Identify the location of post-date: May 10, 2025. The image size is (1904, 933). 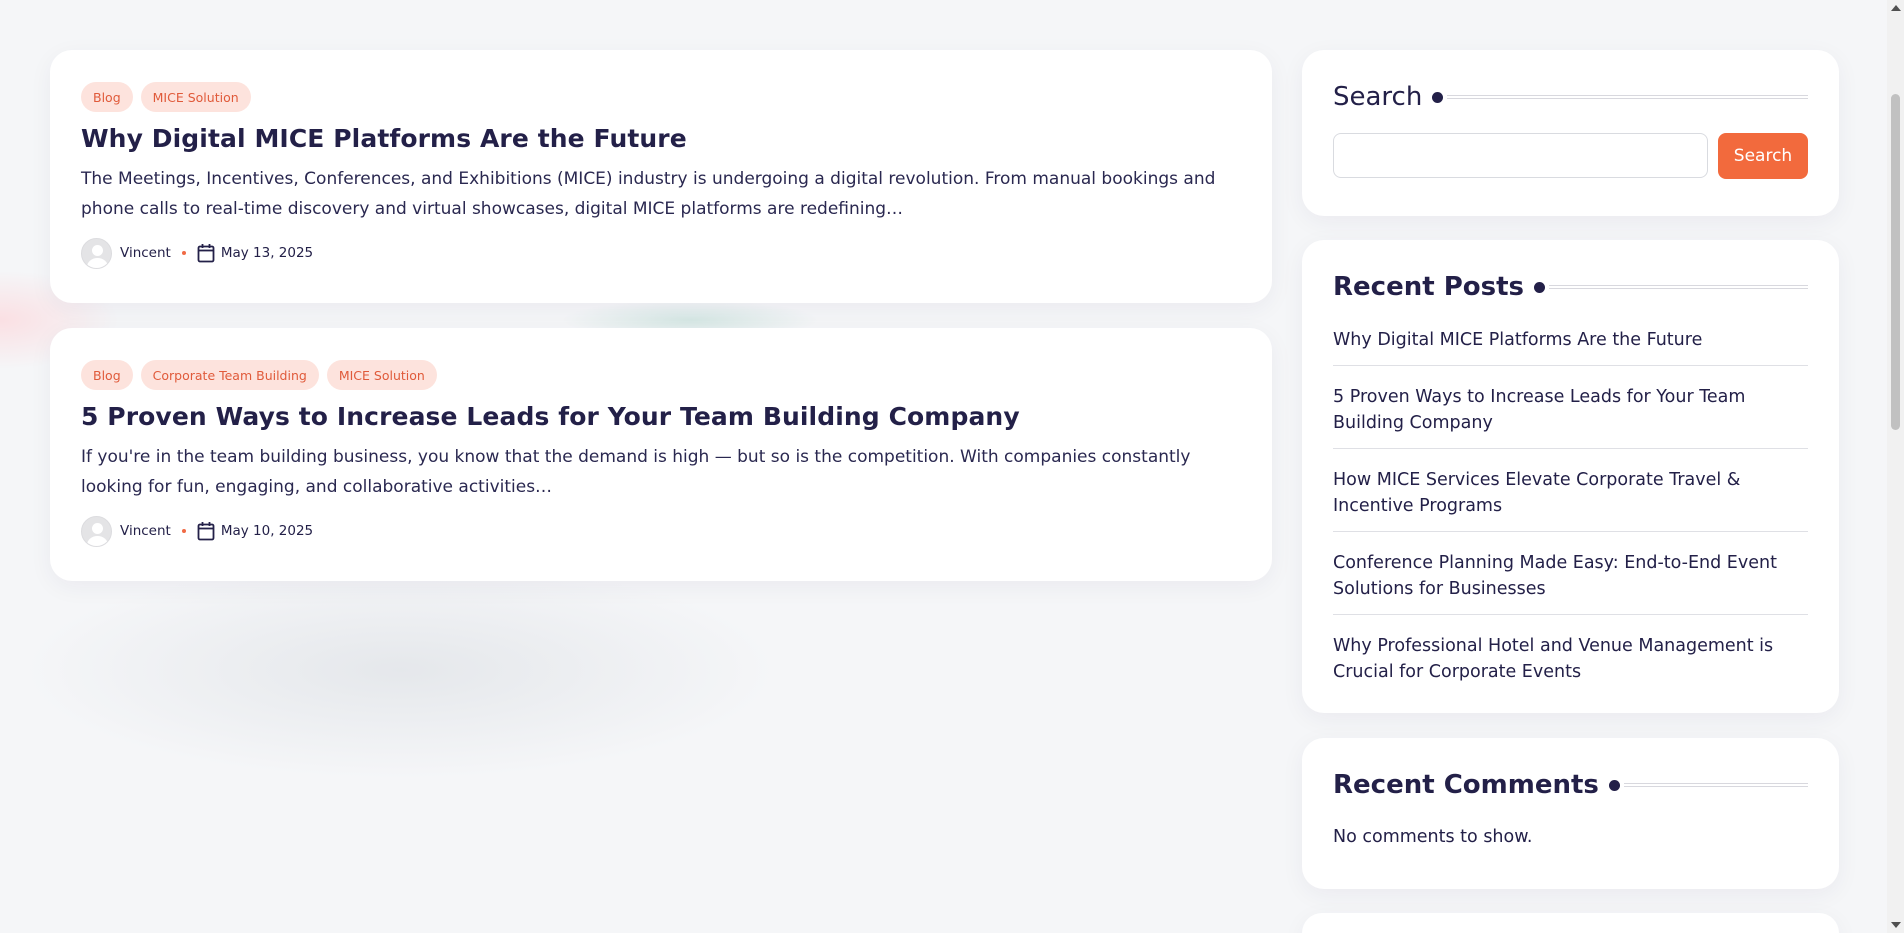
(267, 531).